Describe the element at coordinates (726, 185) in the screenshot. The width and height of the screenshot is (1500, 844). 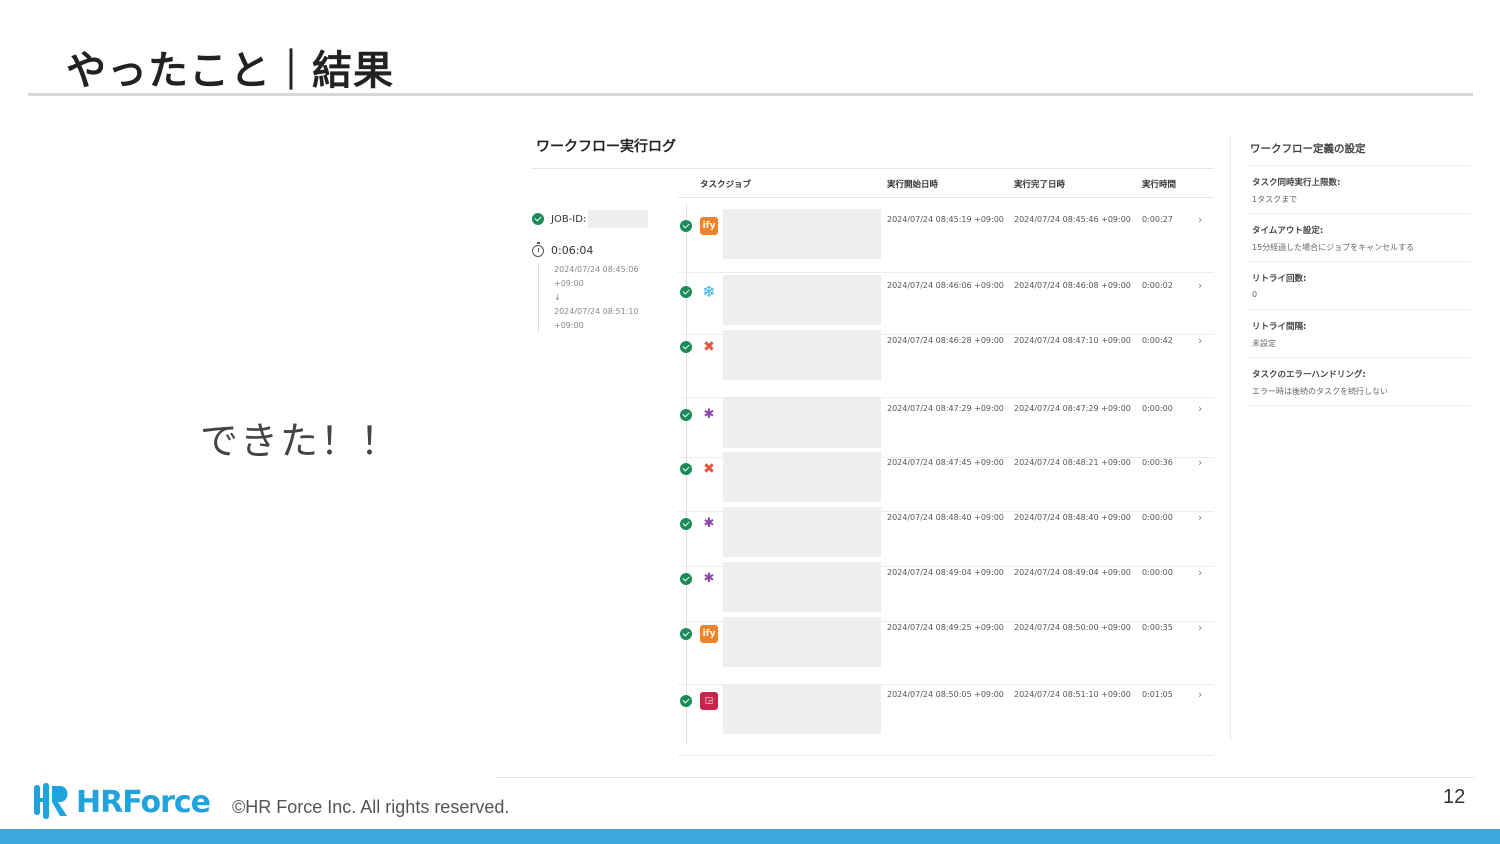
I see `column-header-task: タスクジョブ` at that location.